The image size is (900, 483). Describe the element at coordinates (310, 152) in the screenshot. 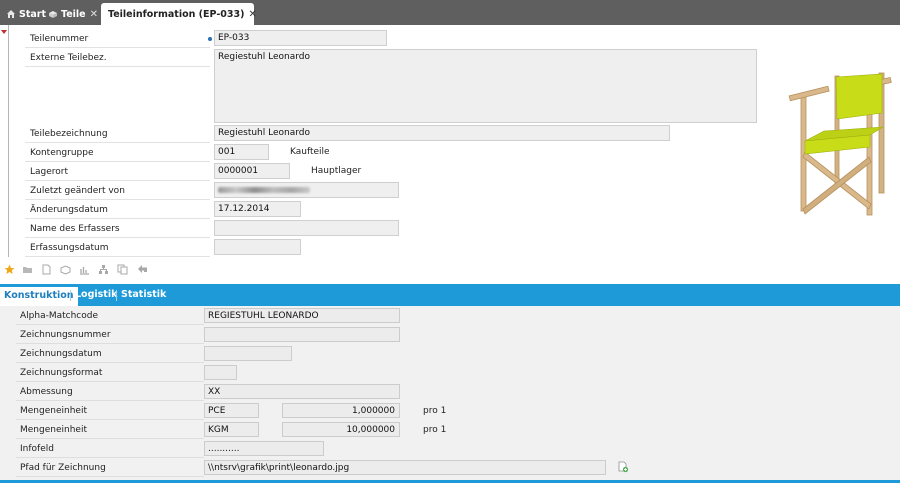

I see `kontengruppe-description: Kaufteile` at that location.